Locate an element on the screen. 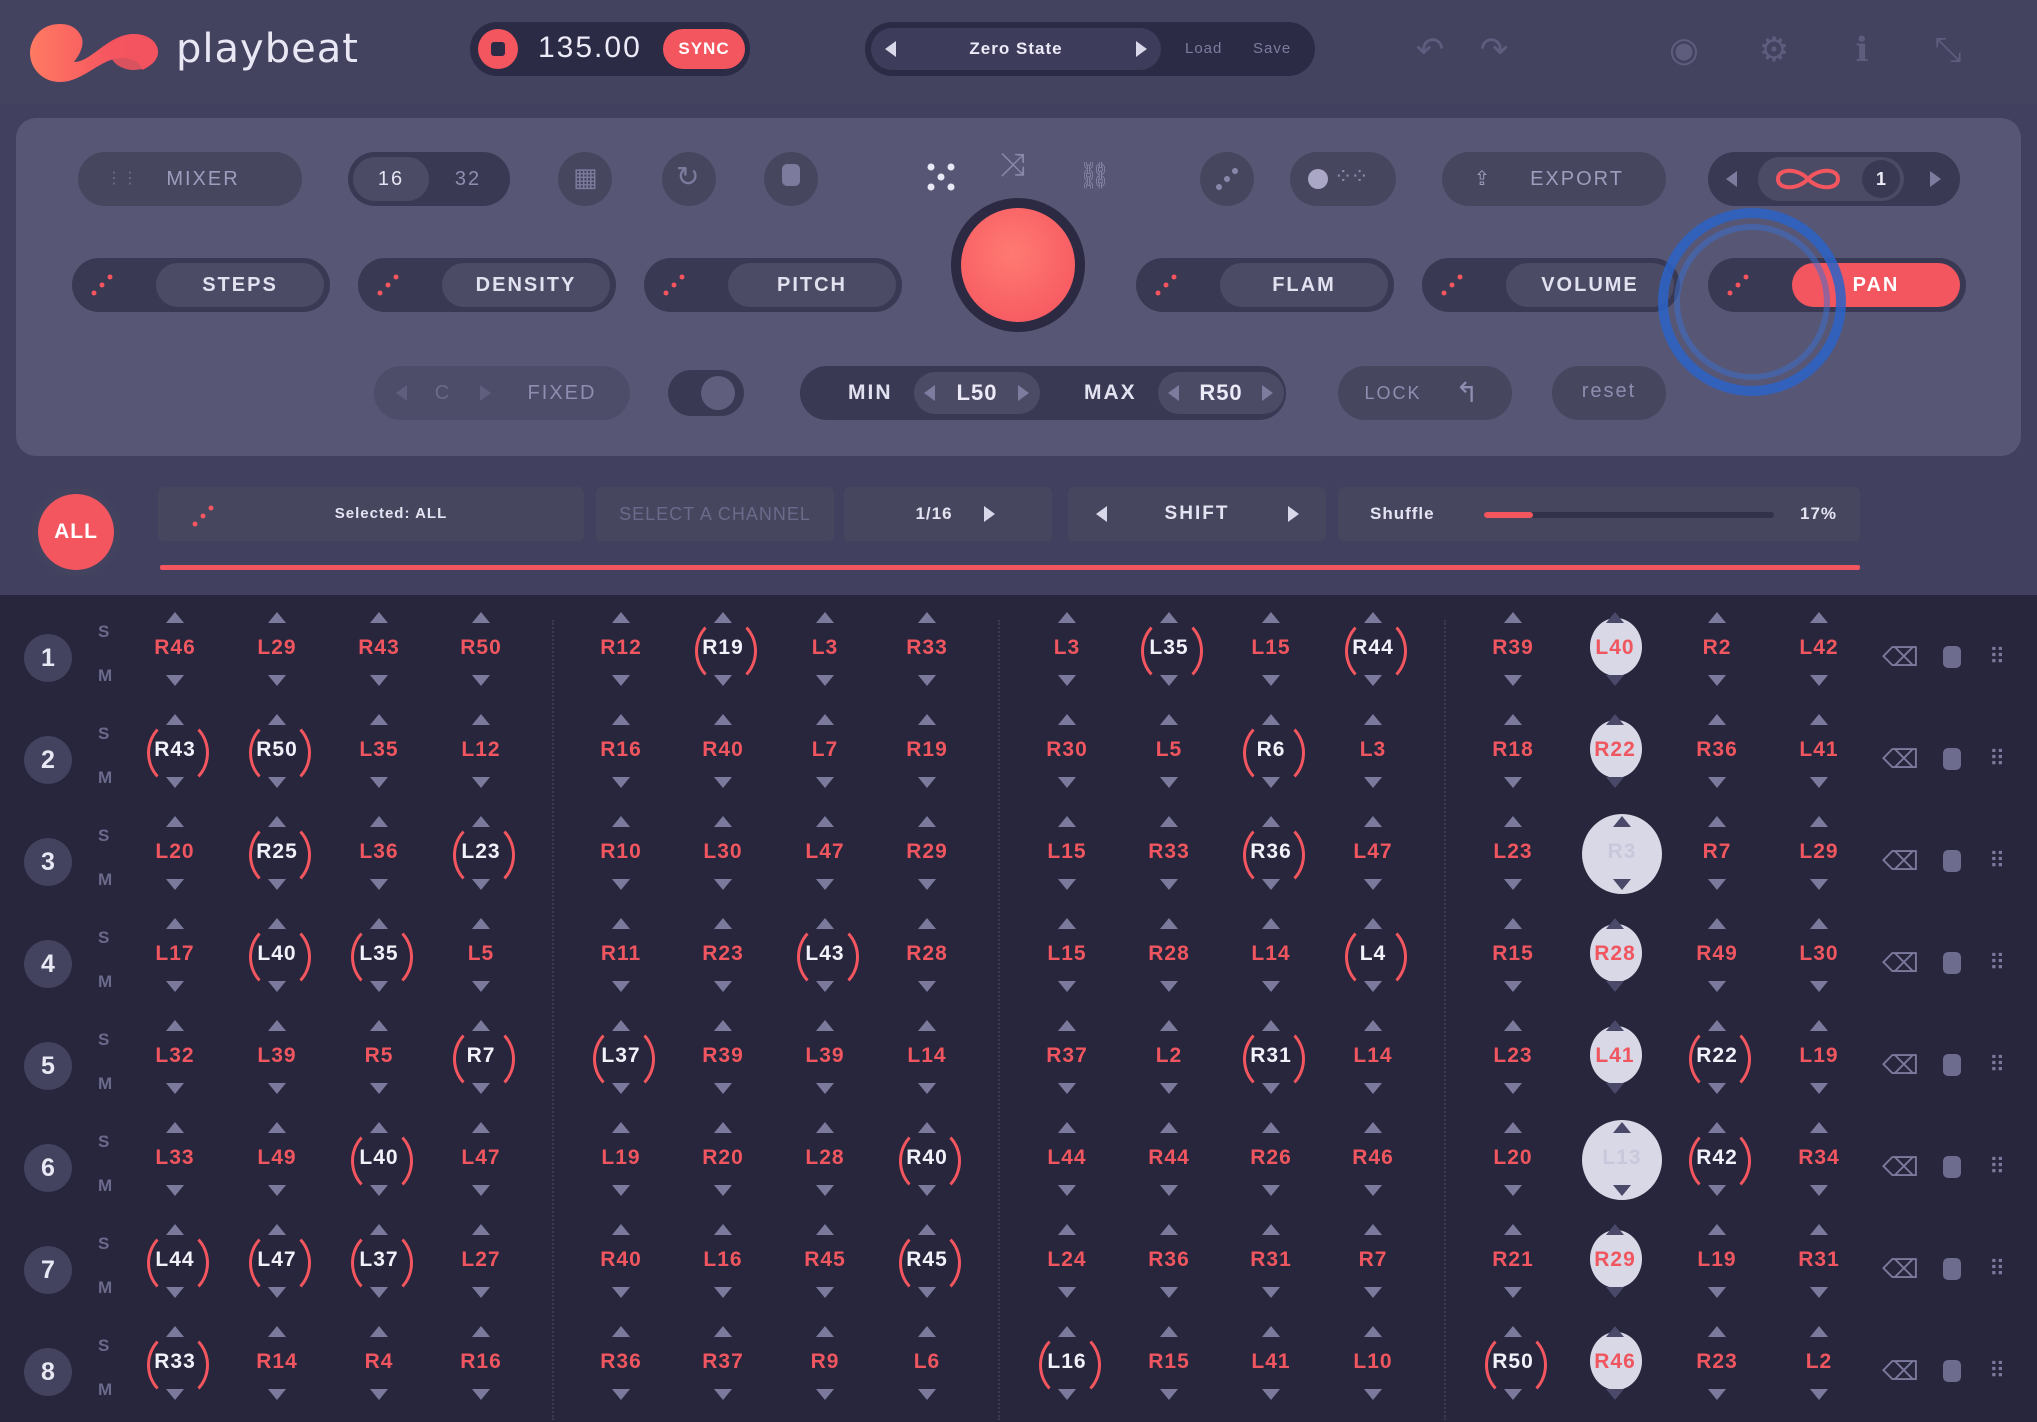 The width and height of the screenshot is (2037, 1422). step-cell: L43 is located at coordinates (825, 969).